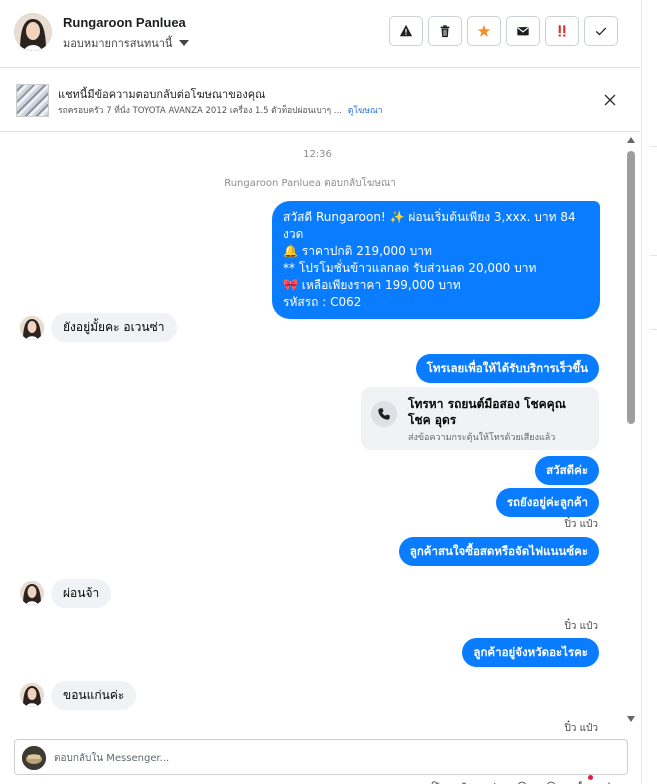 The height and width of the screenshot is (784, 657). I want to click on emoji-icon, so click(551, 780).